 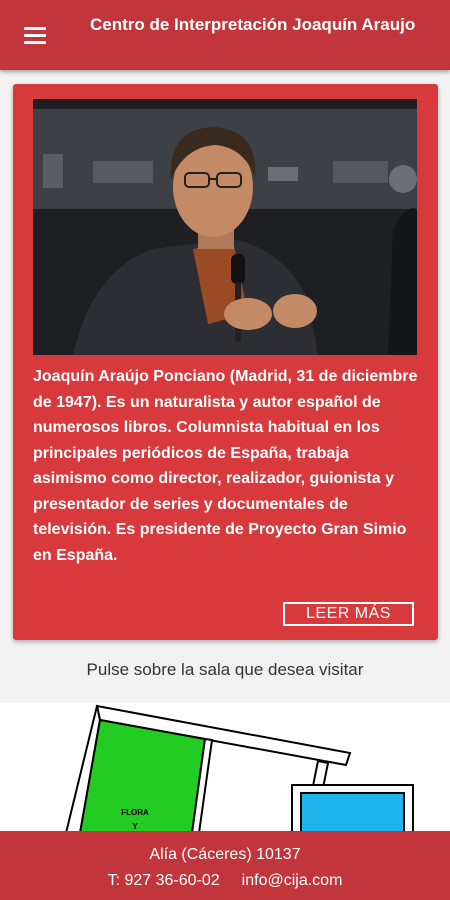 I want to click on hamburger-menu-icon, so click(x=35, y=35).